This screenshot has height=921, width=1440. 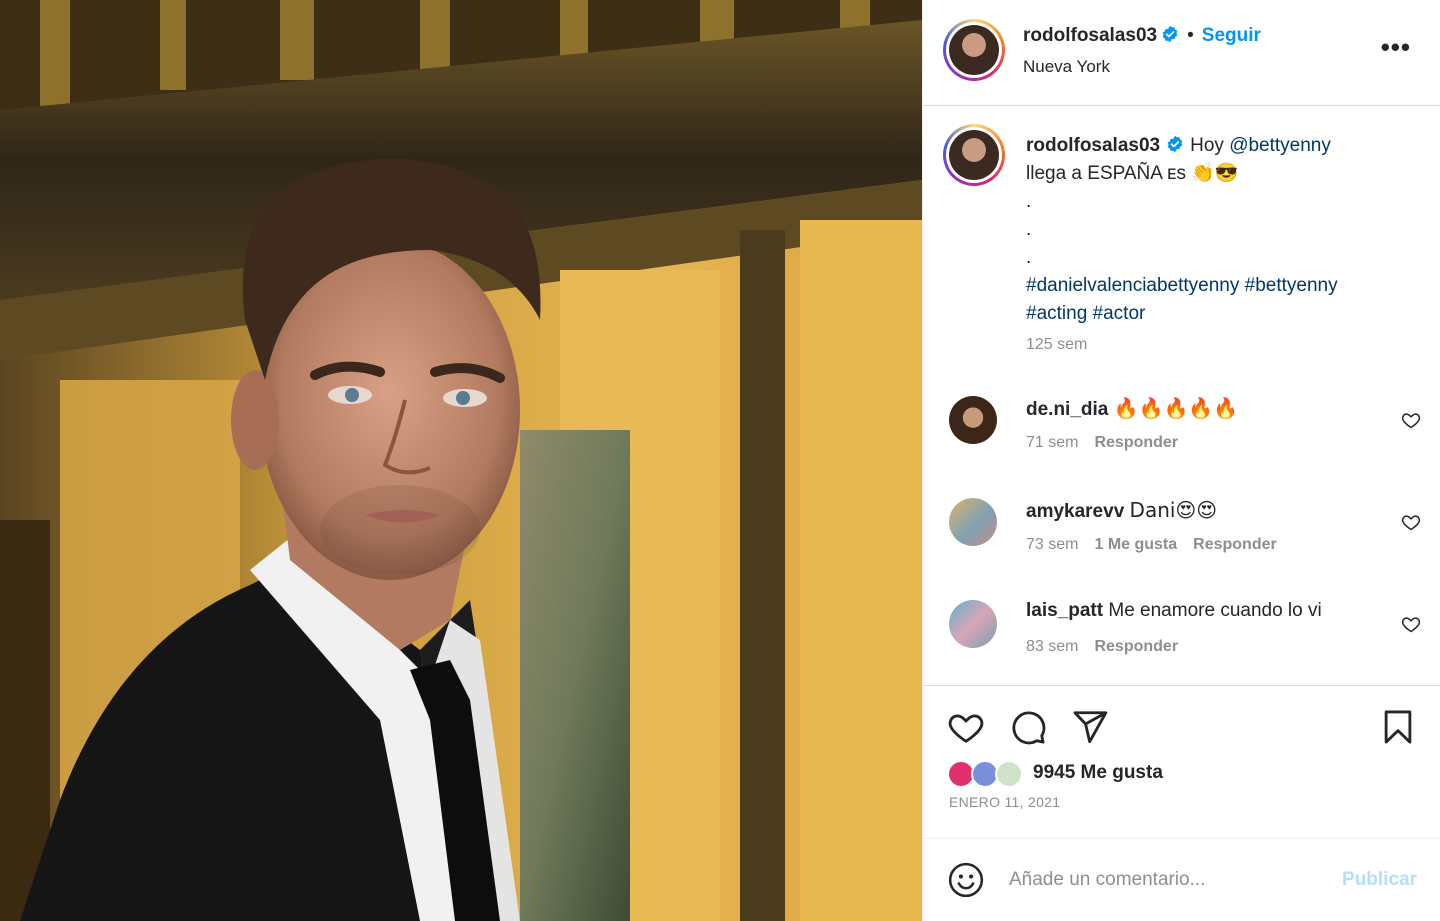 I want to click on caption-line-2: llega a ESPAÑA ᴇs 👏😎, so click(x=1132, y=173).